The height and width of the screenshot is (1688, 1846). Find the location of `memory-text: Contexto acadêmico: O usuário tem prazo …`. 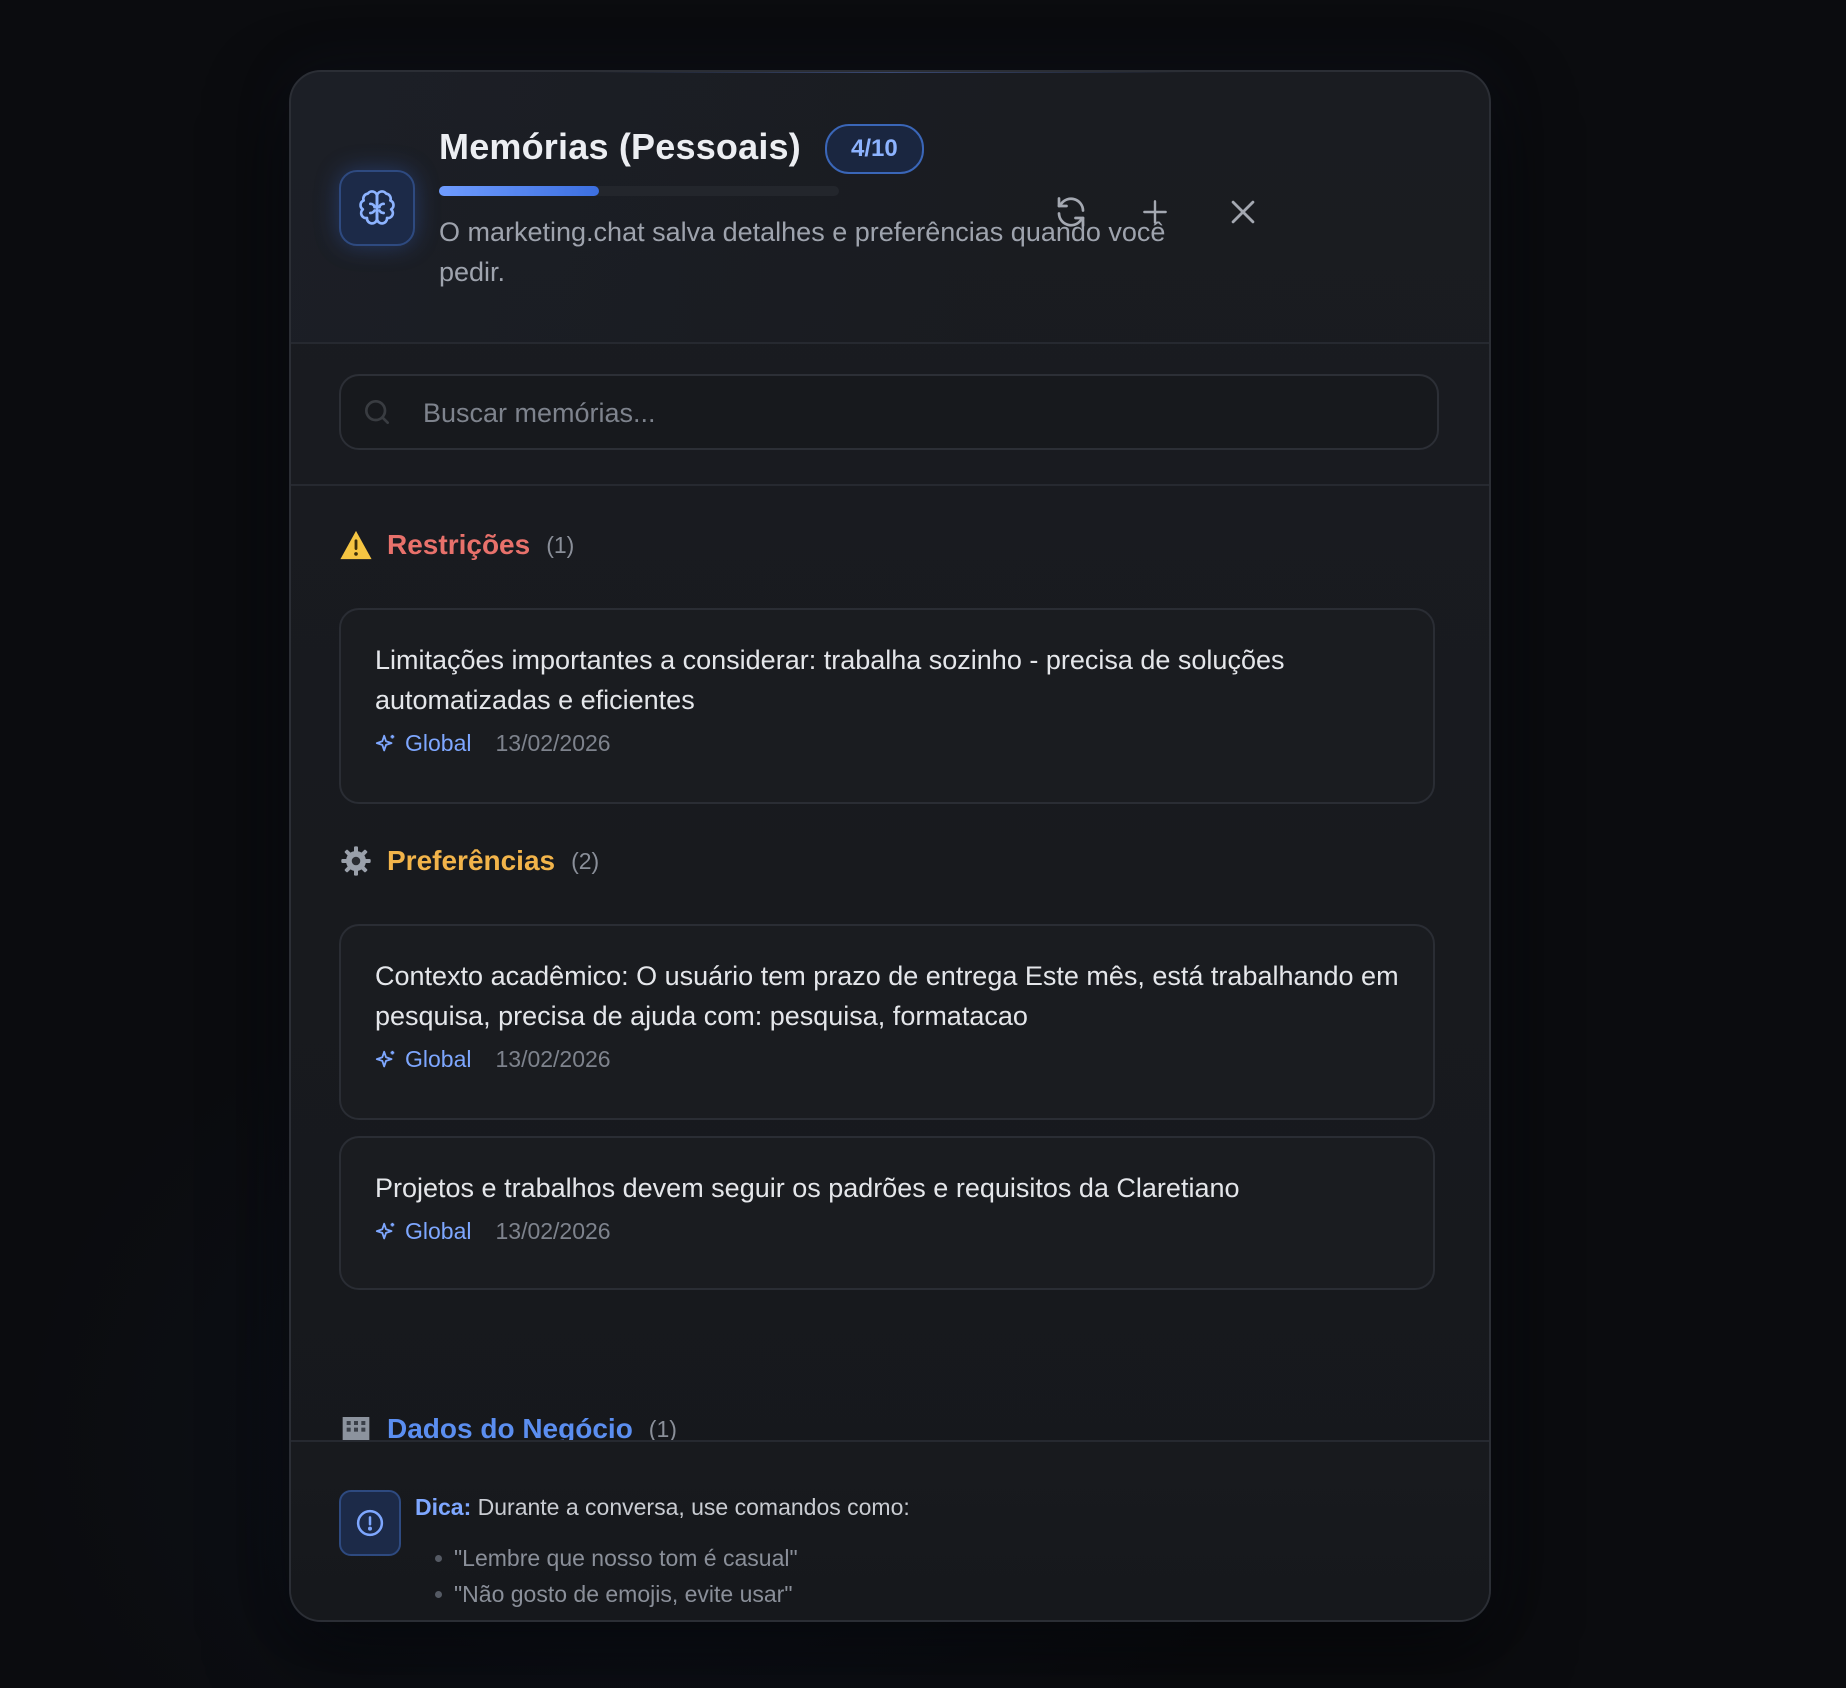

memory-text: Contexto acadêmico: O usuário tem prazo … is located at coordinates (887, 996).